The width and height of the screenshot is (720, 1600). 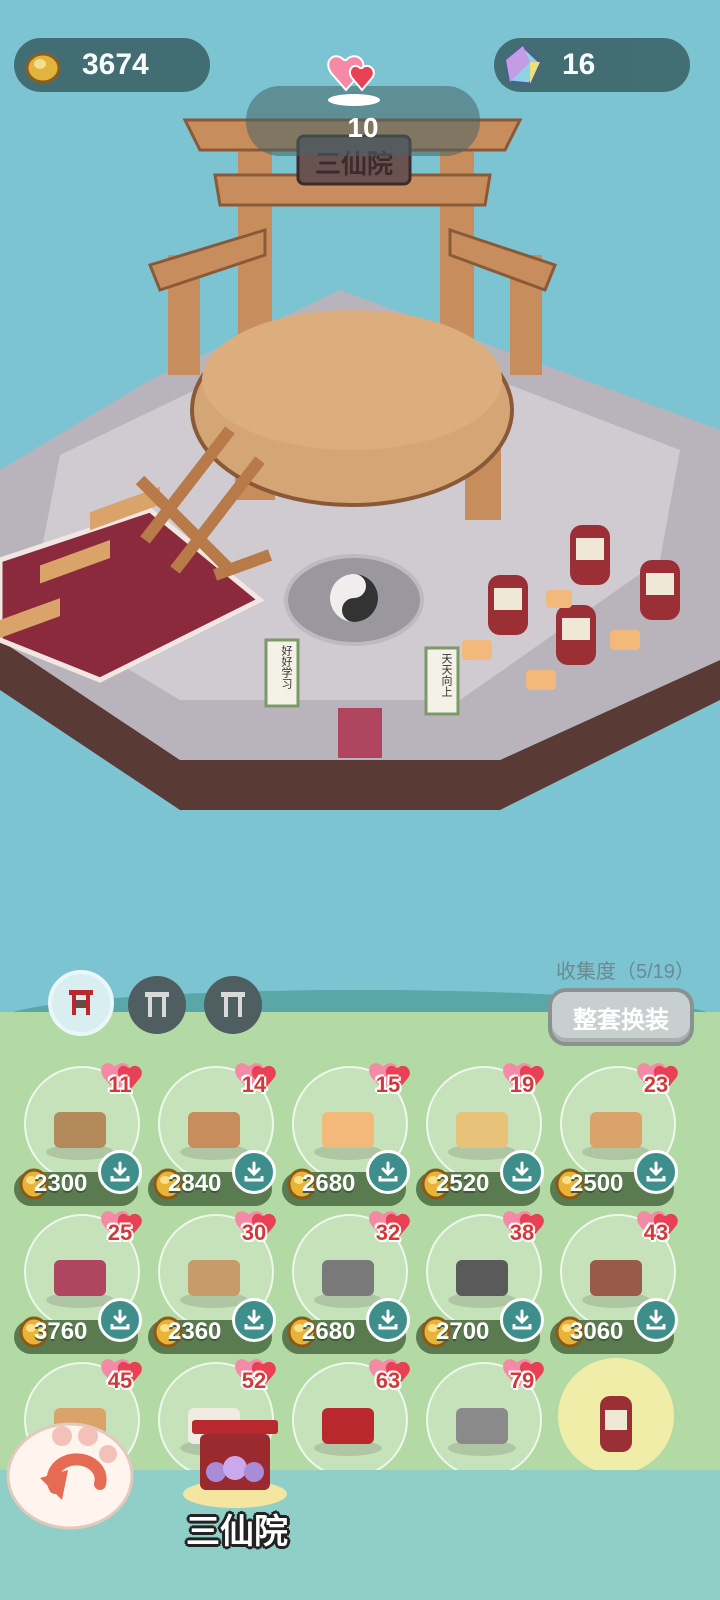 What do you see at coordinates (522, 1380) in the screenshot?
I see `item-heart-value: 79` at bounding box center [522, 1380].